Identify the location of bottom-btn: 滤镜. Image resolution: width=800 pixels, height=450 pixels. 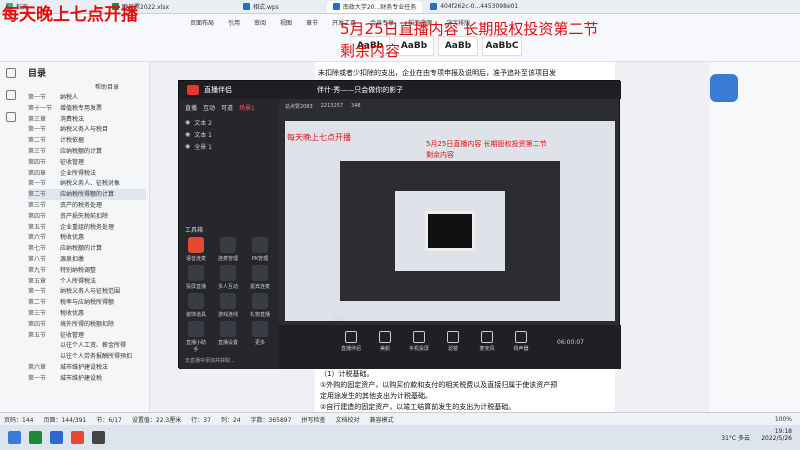
(453, 350).